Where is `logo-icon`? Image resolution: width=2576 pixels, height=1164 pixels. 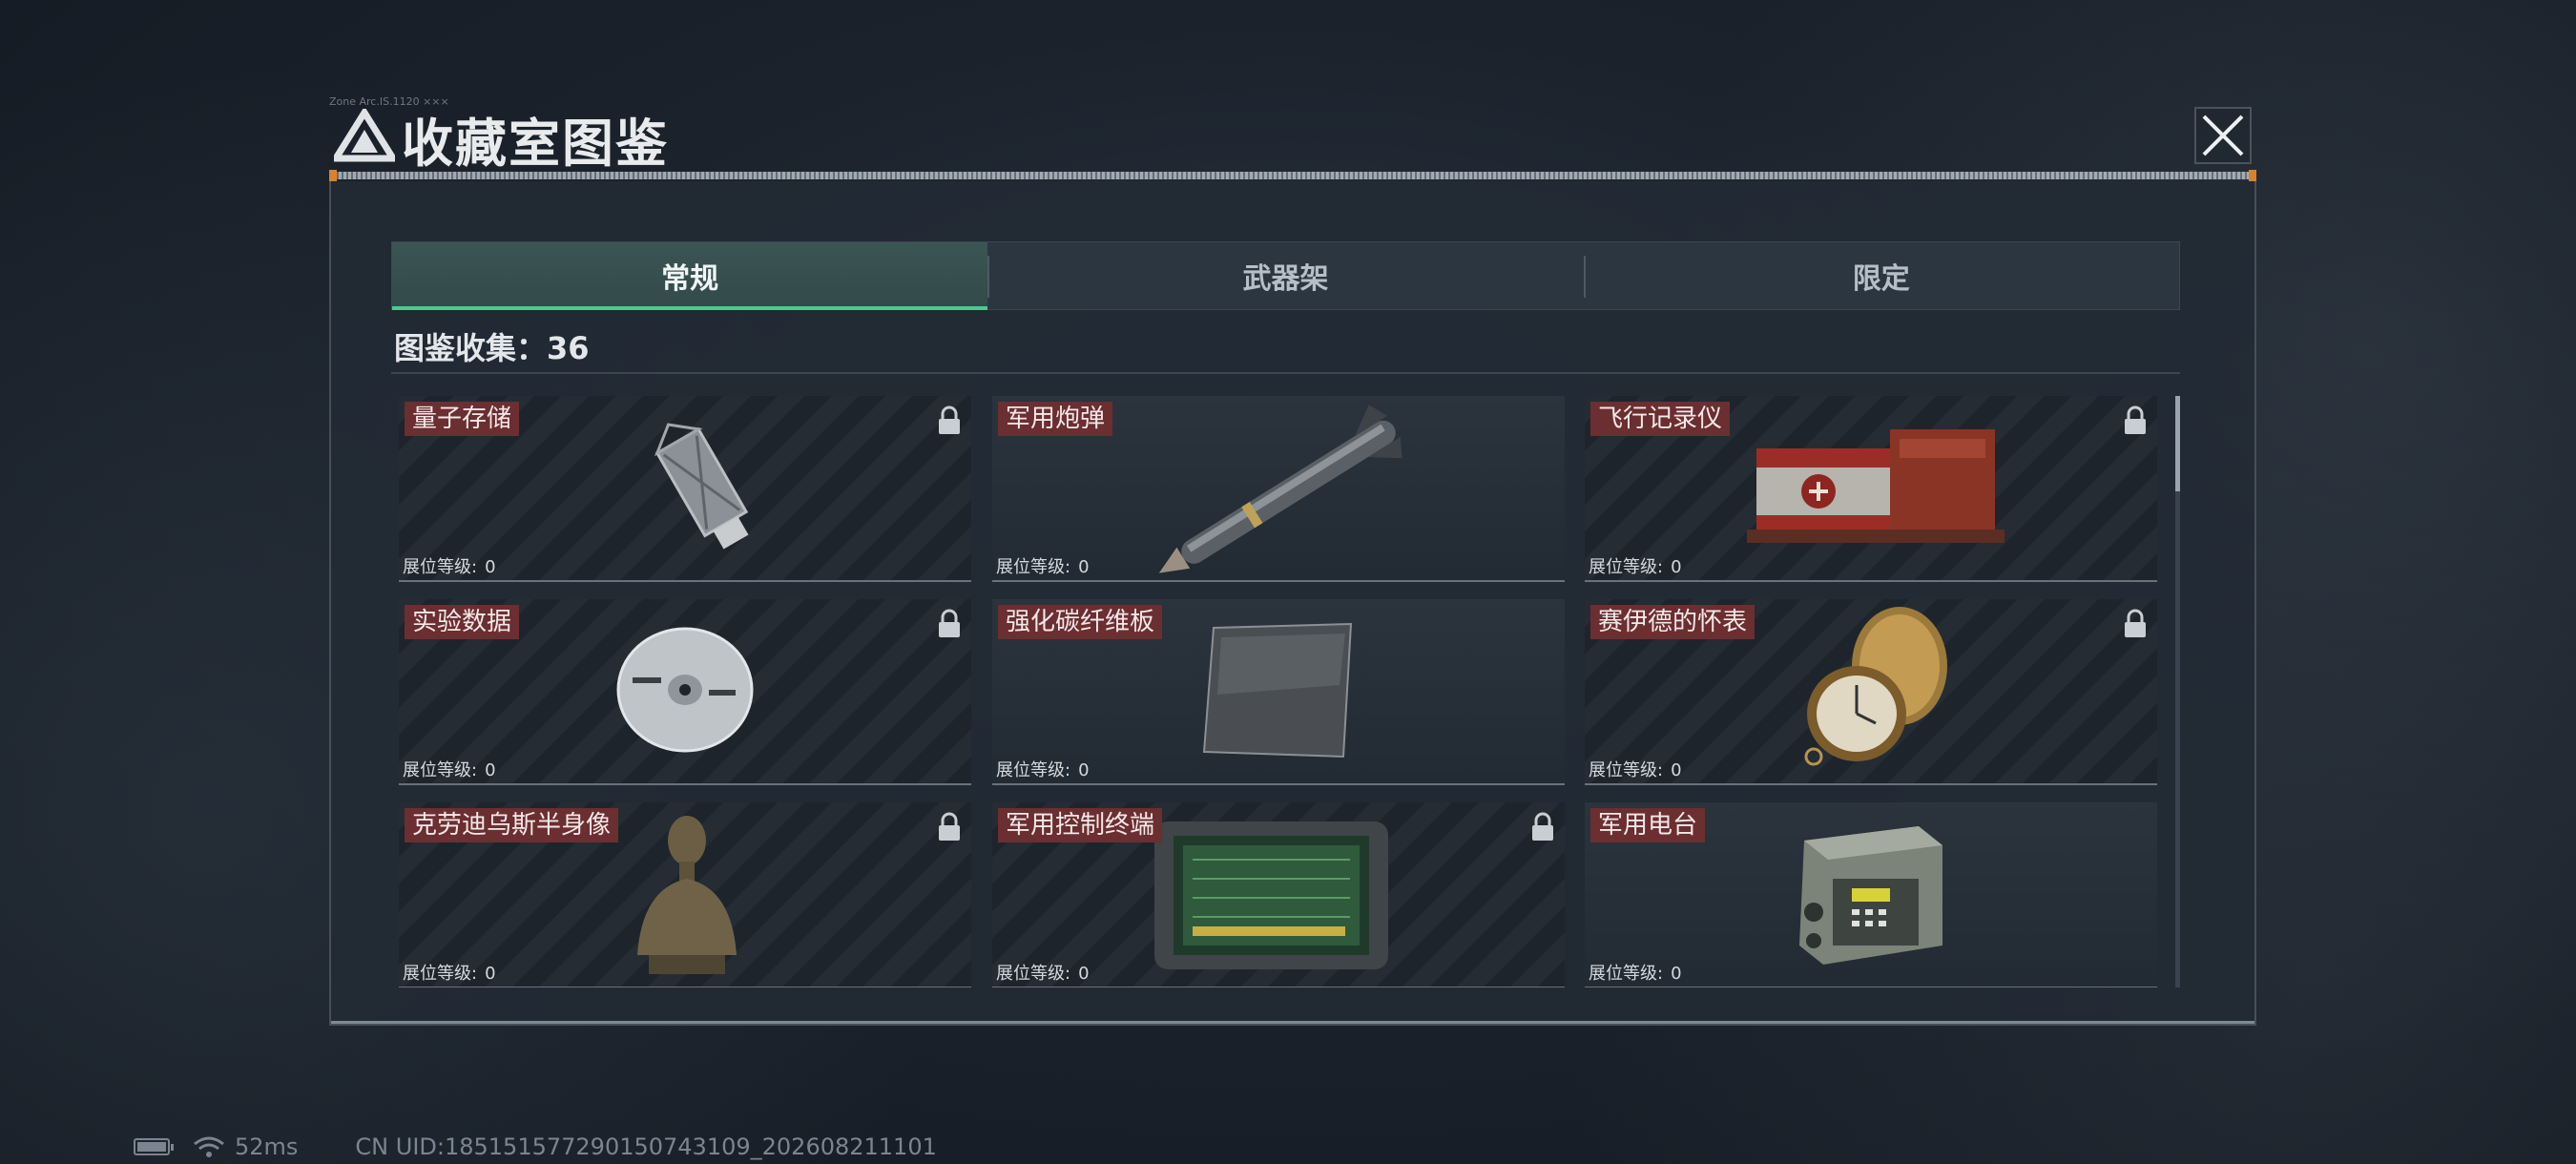 logo-icon is located at coordinates (364, 136).